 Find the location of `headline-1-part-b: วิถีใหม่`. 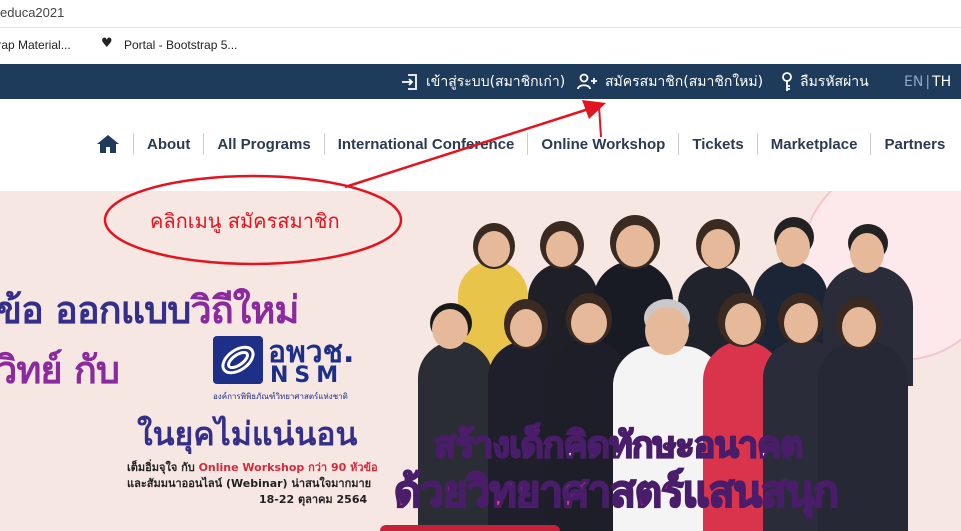

headline-1-part-b: วิถีใหม่ is located at coordinates (244, 310).